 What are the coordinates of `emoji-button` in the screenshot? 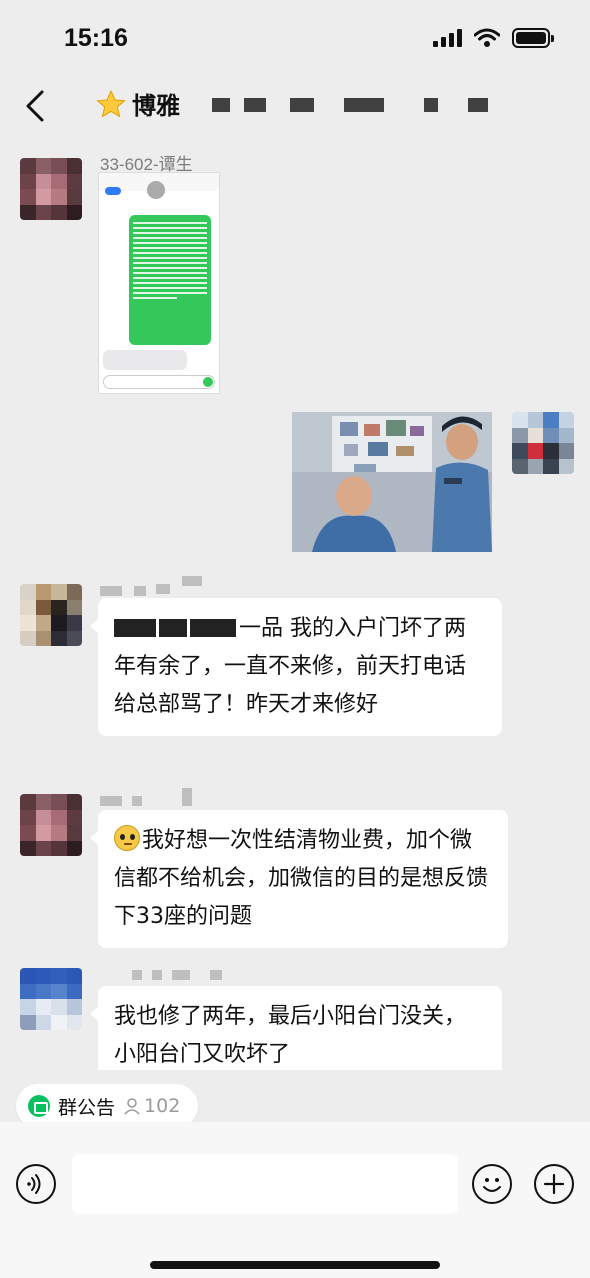 It's located at (492, 1184).